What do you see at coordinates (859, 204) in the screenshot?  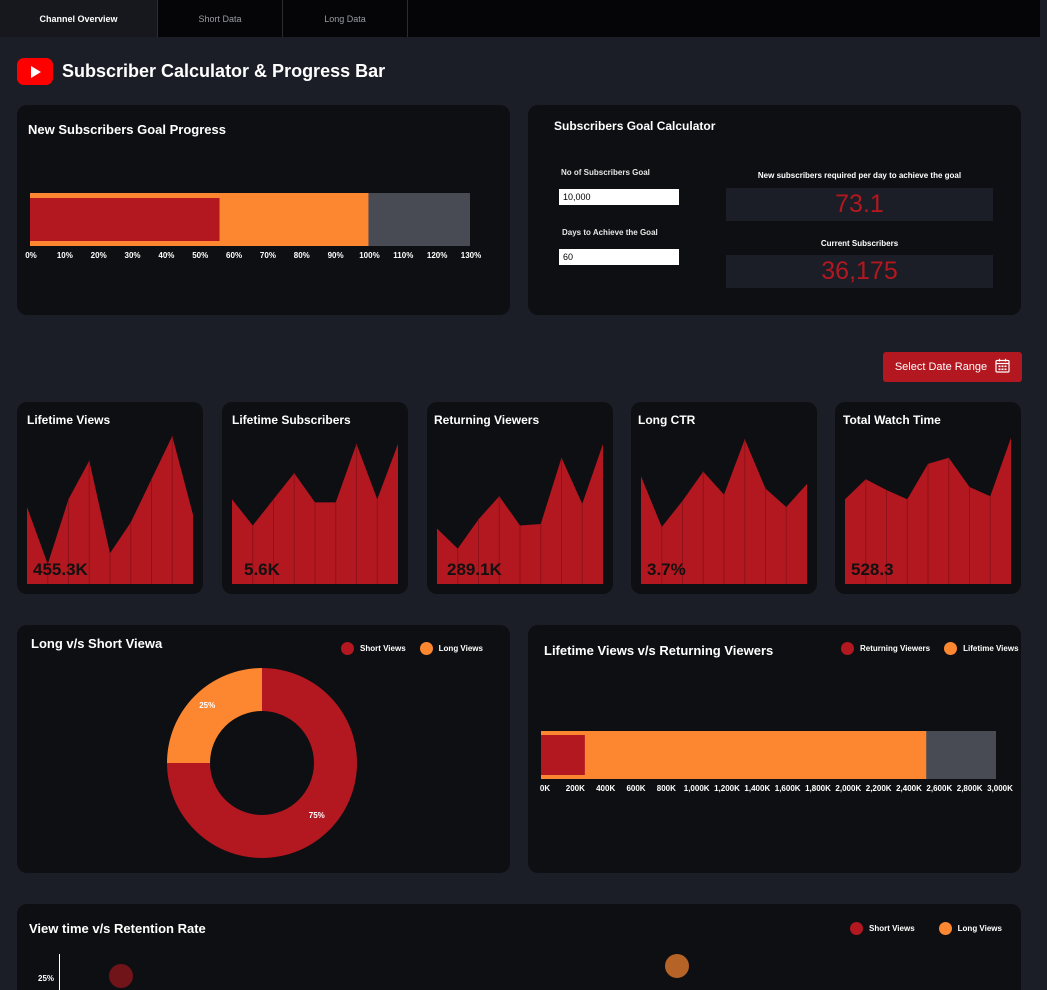 I see `per-day-value: 73.1` at bounding box center [859, 204].